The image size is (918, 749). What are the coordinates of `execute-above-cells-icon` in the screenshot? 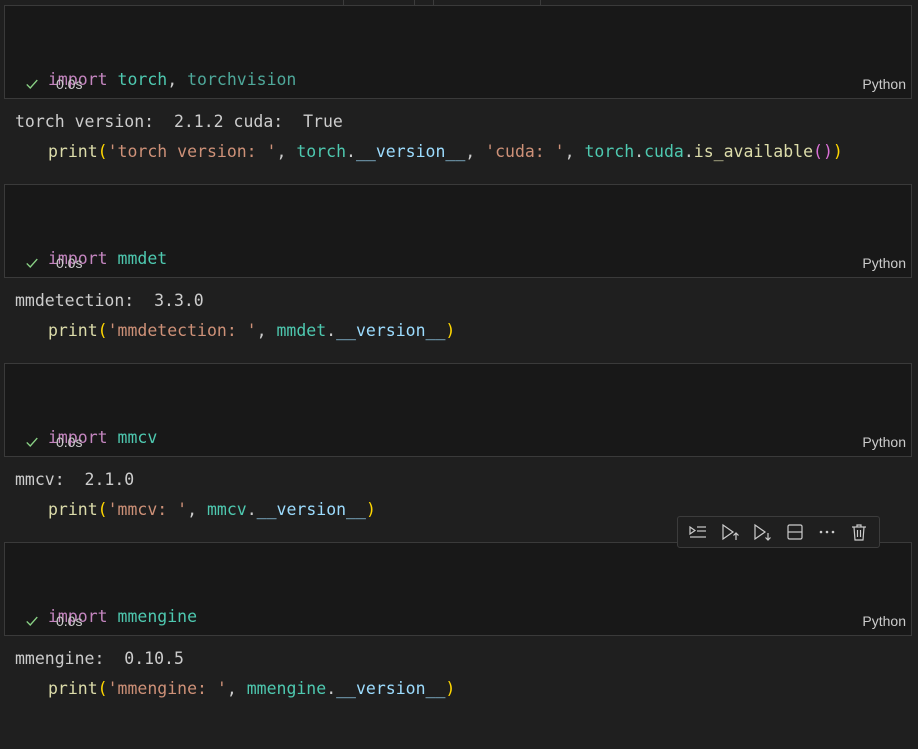 It's located at (698, 531).